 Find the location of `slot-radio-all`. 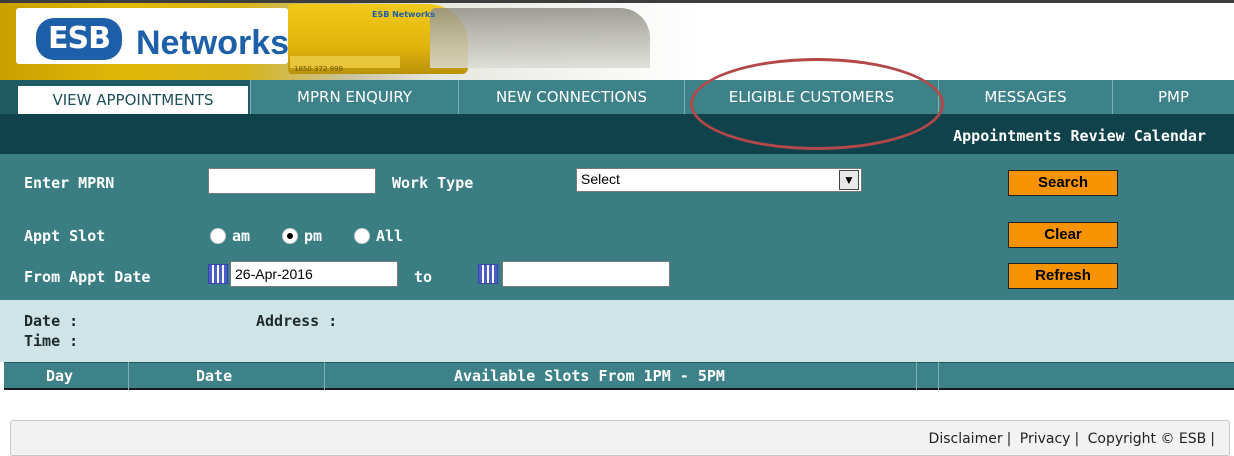

slot-radio-all is located at coordinates (362, 236).